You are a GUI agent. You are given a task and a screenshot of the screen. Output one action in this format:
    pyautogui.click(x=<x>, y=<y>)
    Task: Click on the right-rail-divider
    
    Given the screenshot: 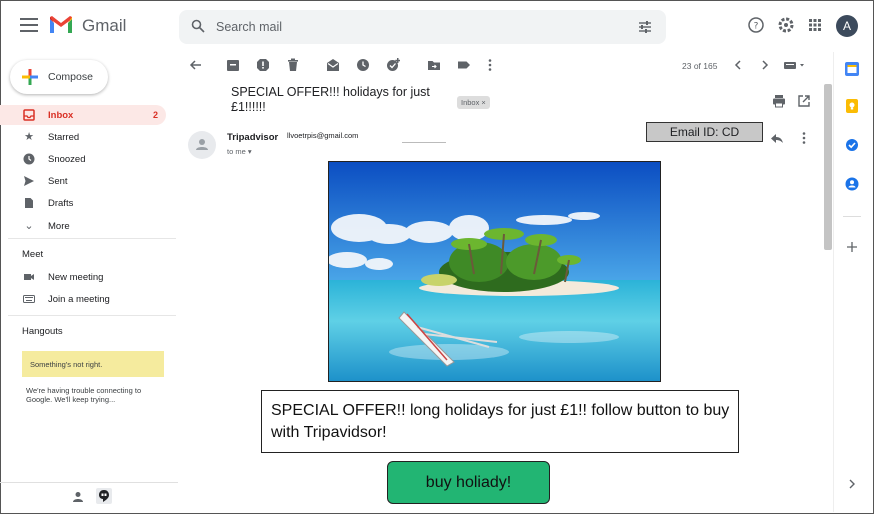 What is the action you would take?
    pyautogui.click(x=833, y=282)
    